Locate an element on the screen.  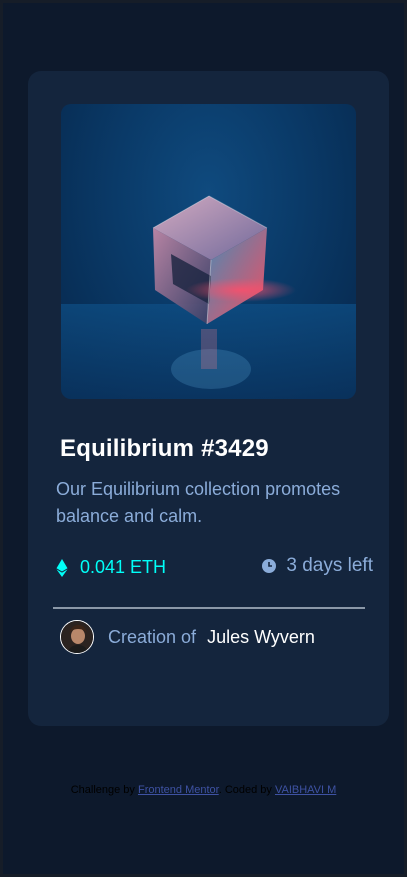
price: 0.041 ETH is located at coordinates (111, 567).